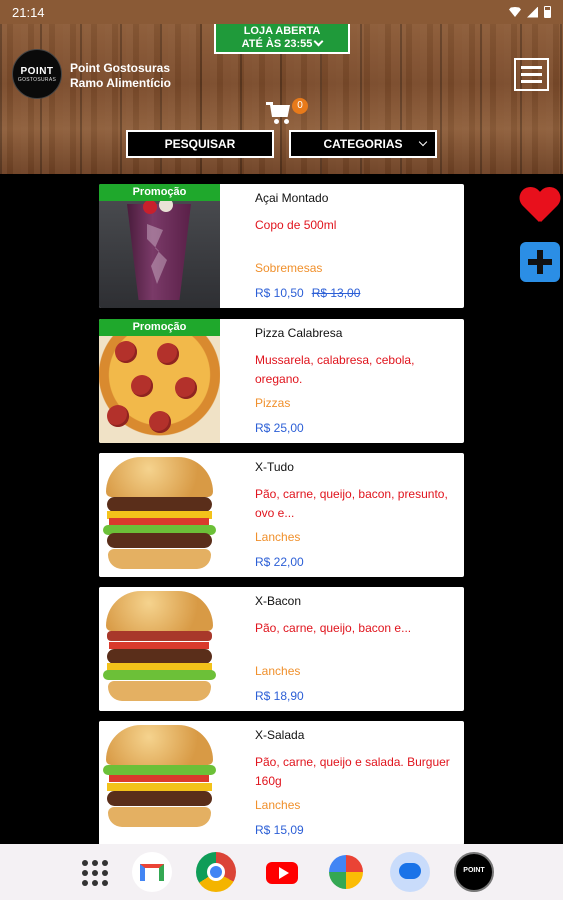 The width and height of the screenshot is (563, 900). I want to click on apps-grid-icon, so click(95, 873).